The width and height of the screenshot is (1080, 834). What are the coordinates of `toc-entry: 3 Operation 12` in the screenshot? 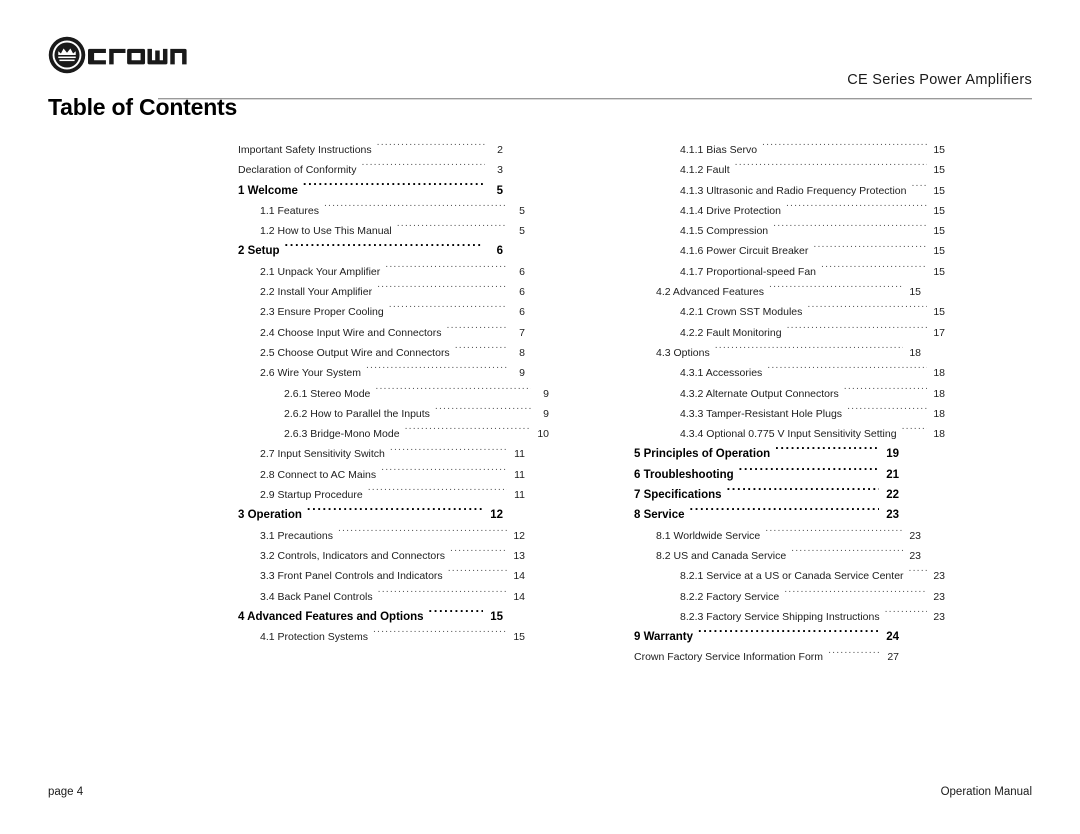 It's located at (370, 515).